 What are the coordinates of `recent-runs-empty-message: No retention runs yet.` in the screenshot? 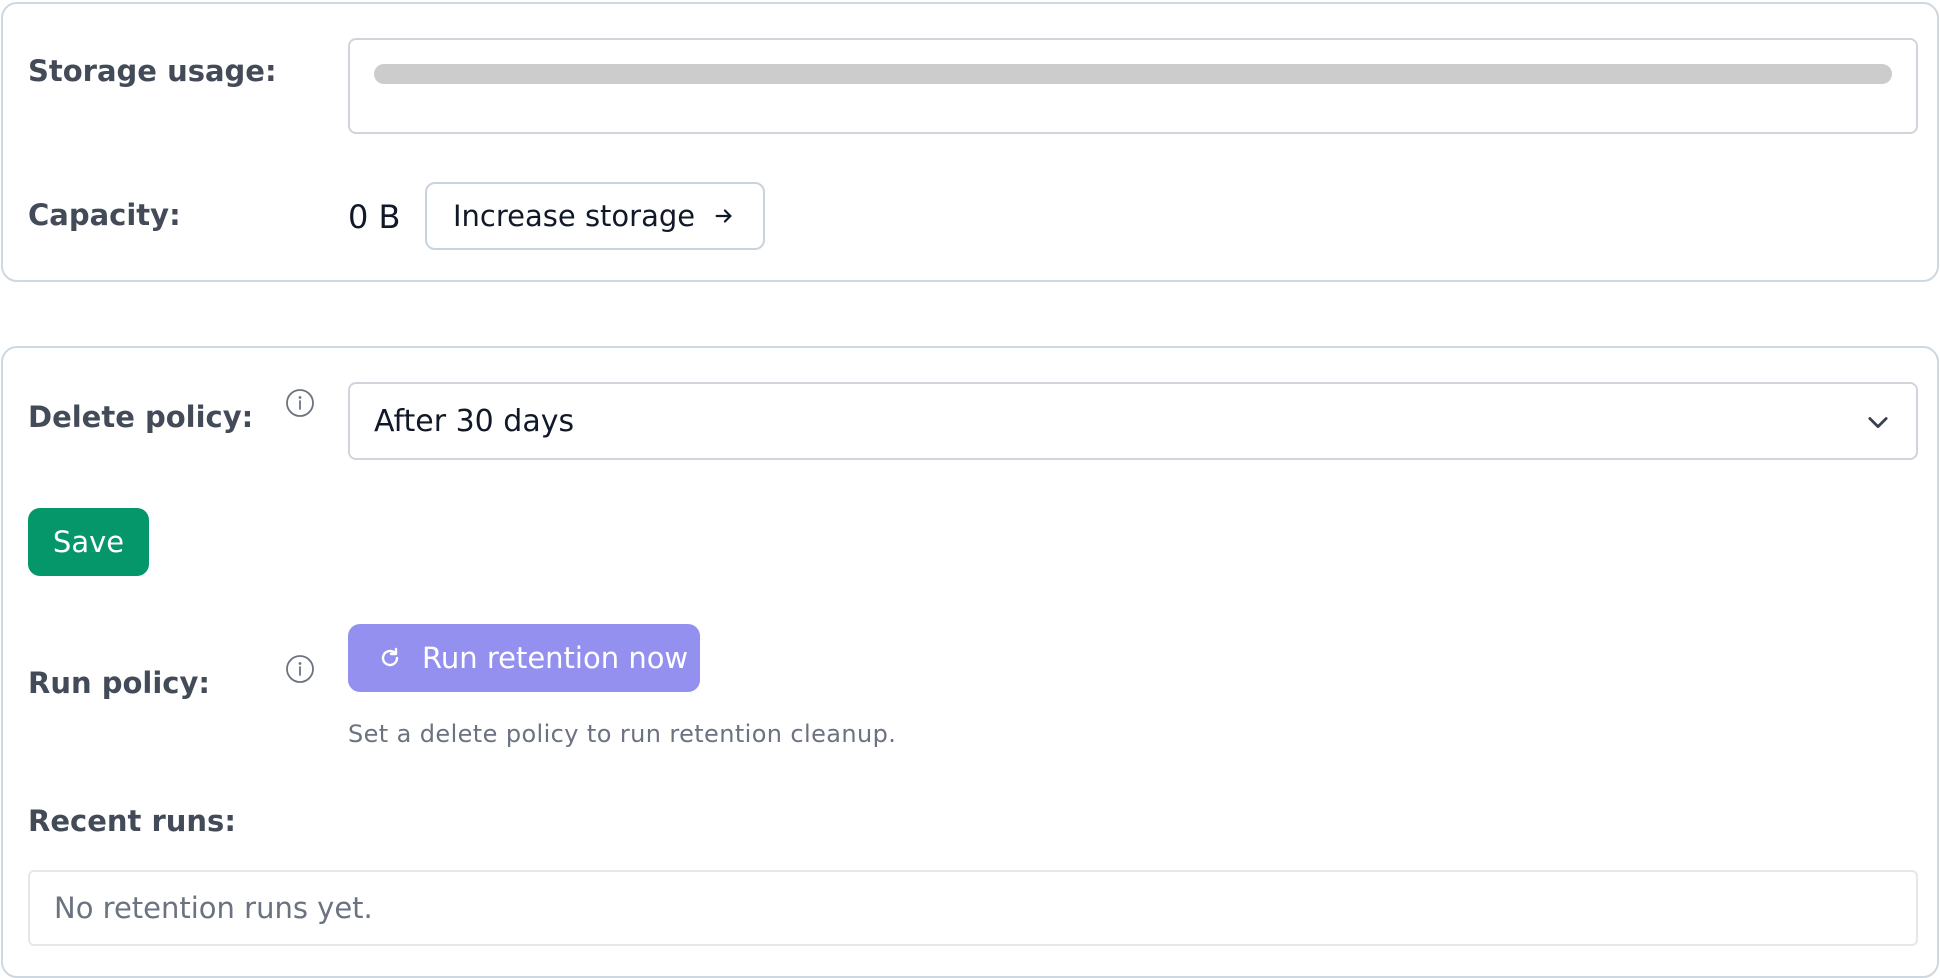 It's located at (213, 908).